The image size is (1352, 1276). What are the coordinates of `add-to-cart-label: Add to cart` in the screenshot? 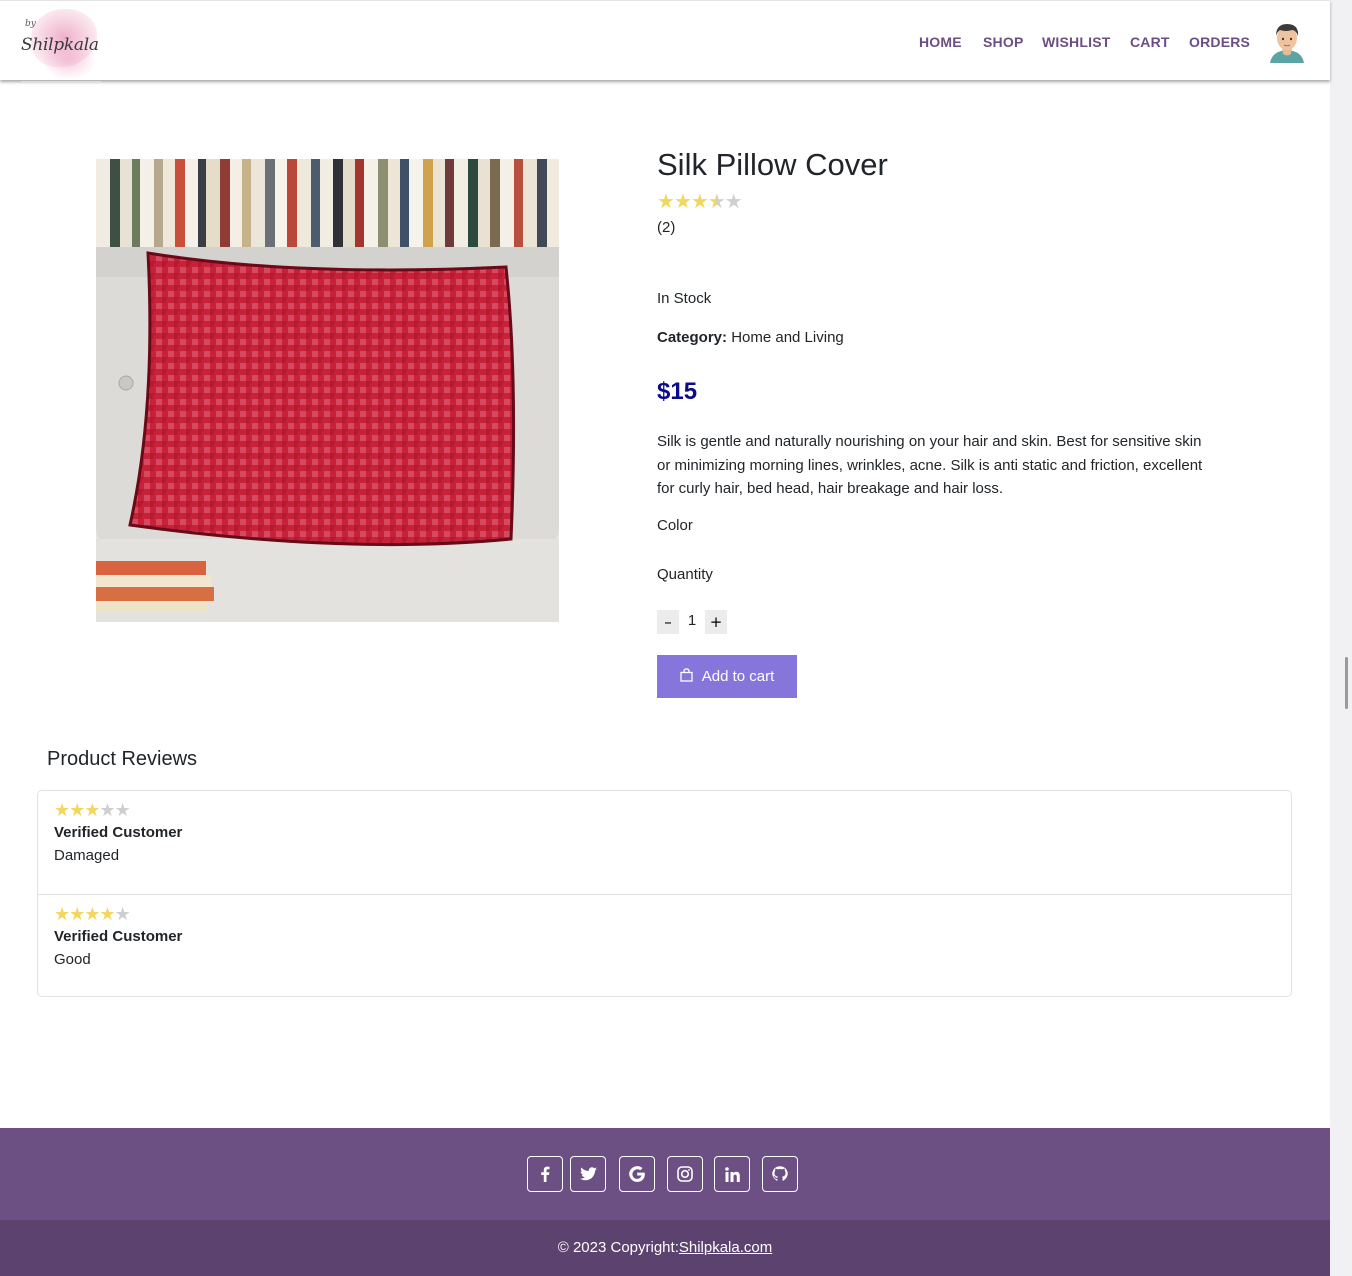 It's located at (738, 676).